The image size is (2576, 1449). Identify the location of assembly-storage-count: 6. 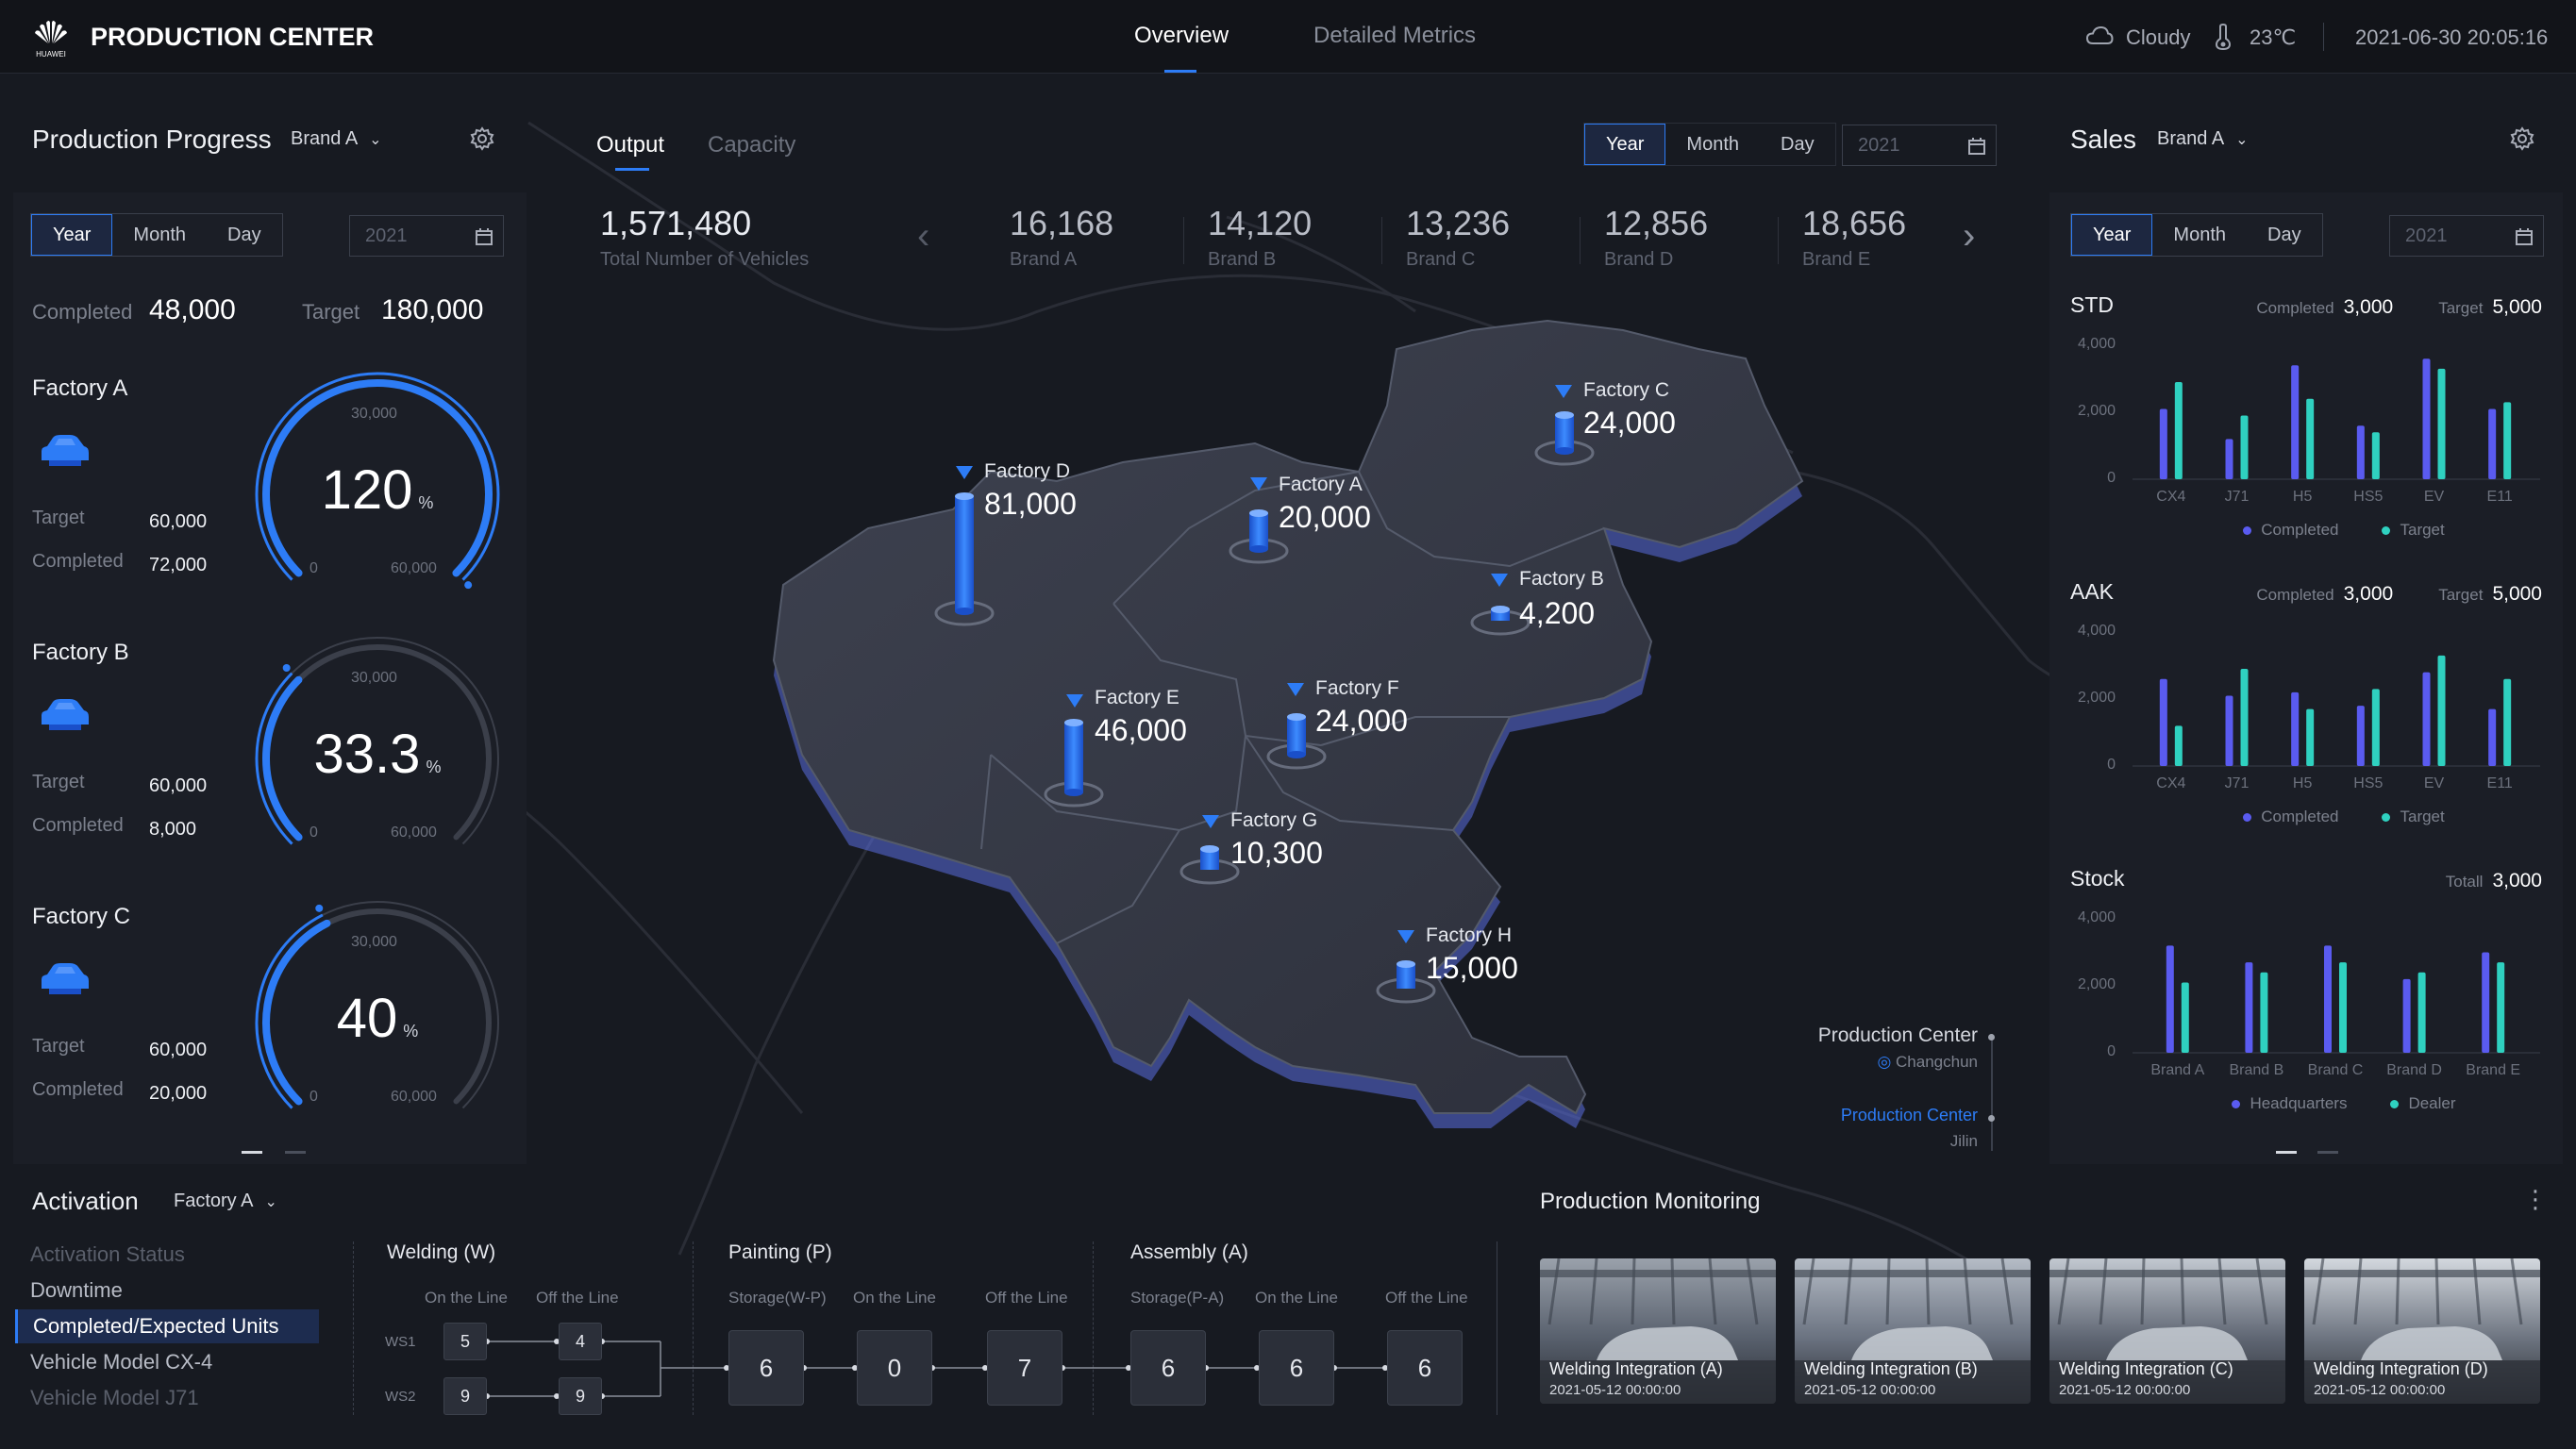
(1168, 1368).